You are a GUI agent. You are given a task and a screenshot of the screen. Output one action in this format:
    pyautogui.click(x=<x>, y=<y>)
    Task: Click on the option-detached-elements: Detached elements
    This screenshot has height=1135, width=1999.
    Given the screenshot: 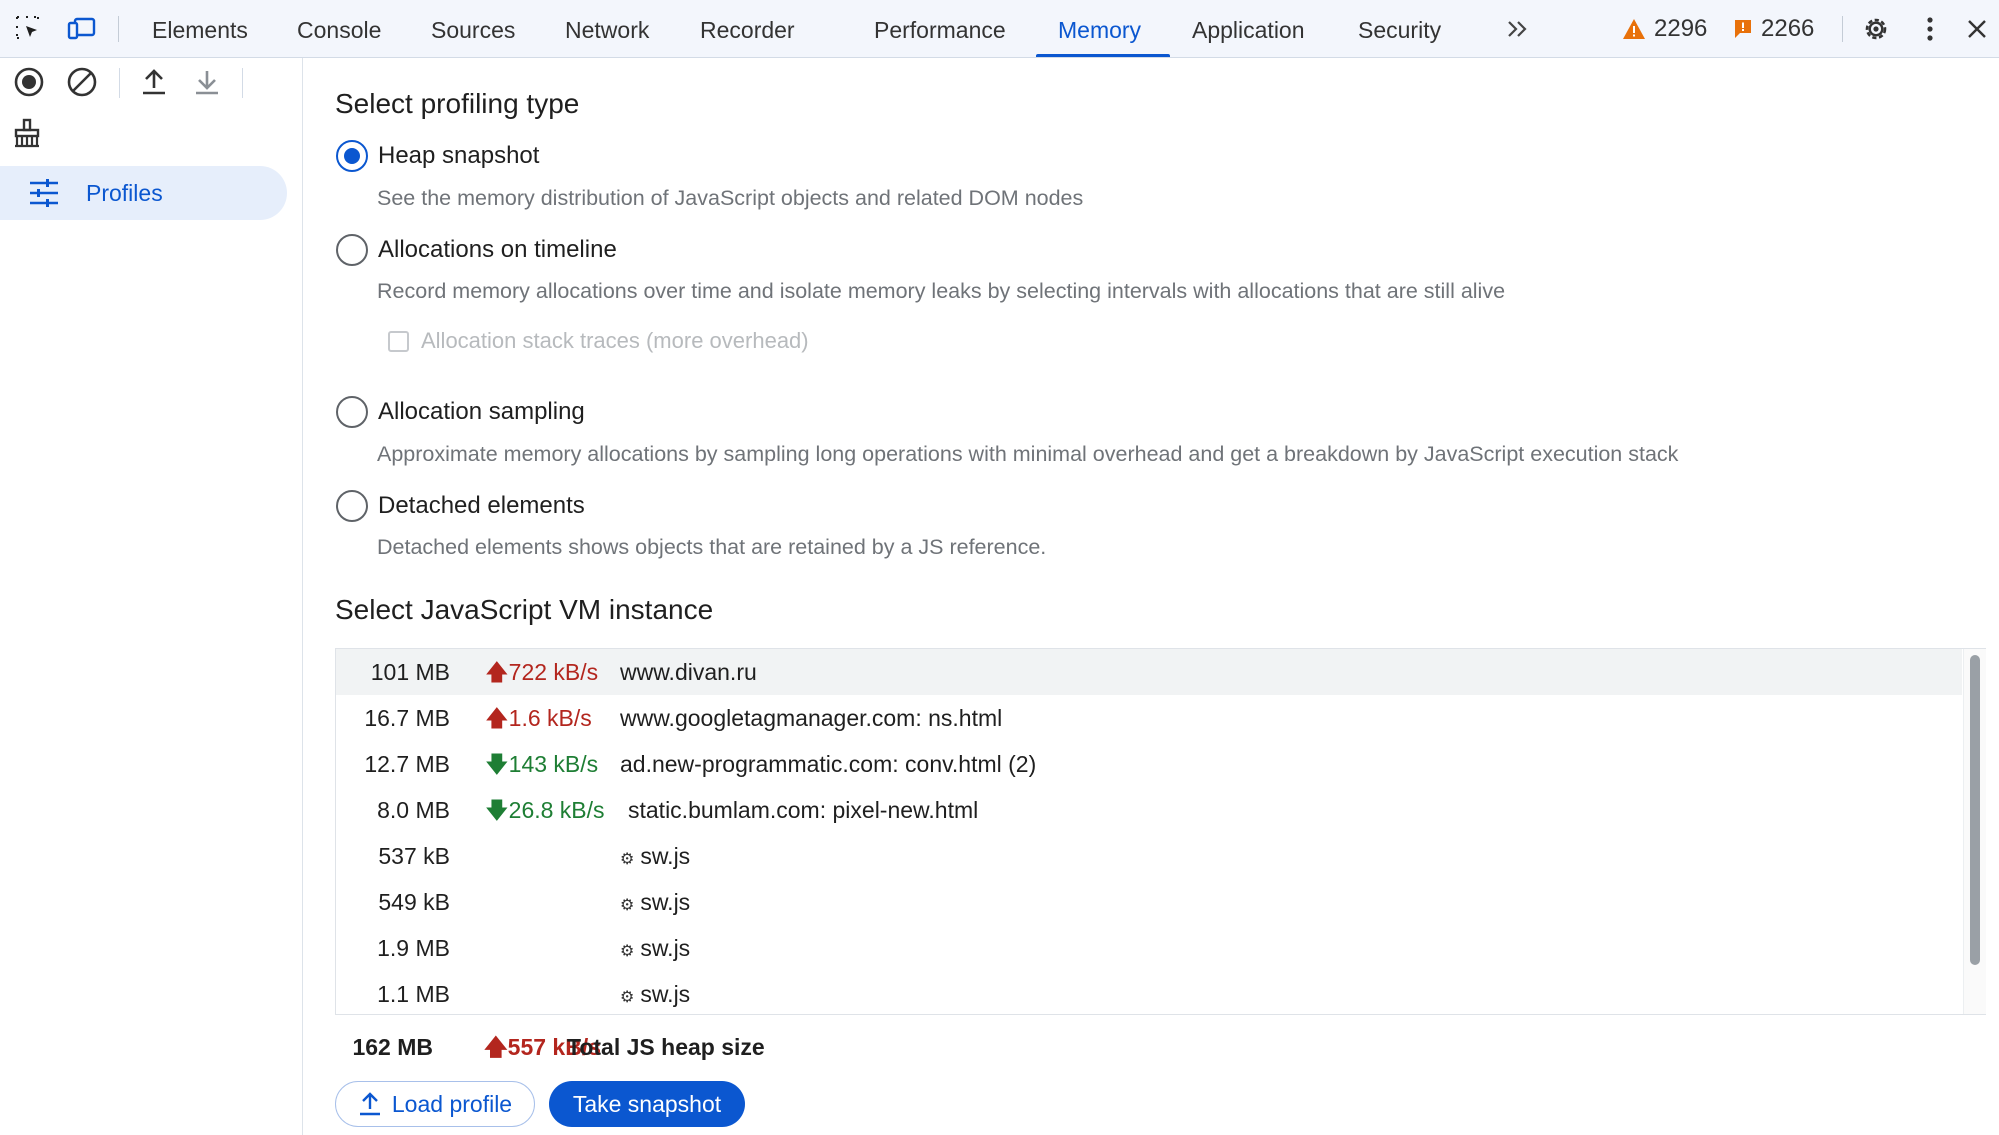 What is the action you would take?
    pyautogui.click(x=460, y=506)
    